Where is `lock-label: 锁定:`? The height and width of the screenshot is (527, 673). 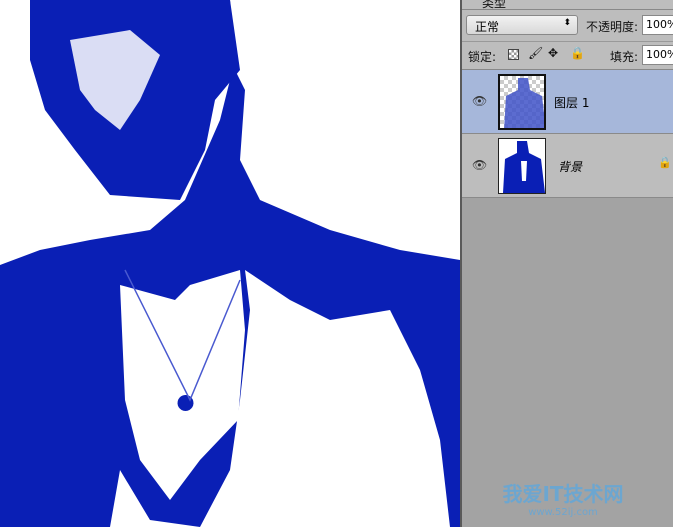 lock-label: 锁定: is located at coordinates (482, 57).